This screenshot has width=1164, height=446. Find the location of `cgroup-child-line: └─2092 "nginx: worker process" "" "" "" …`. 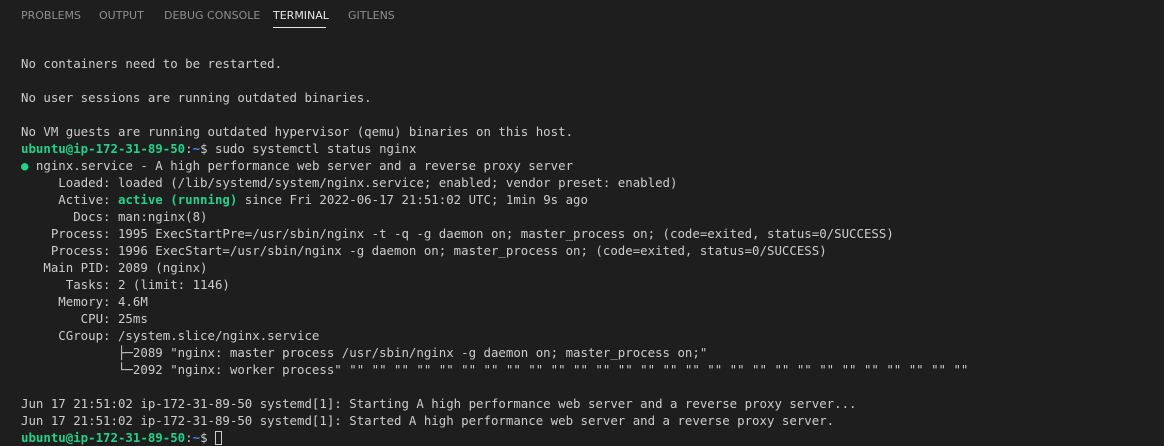

cgroup-child-line: └─2092 "nginx: worker process" "" "" "" … is located at coordinates (495, 369).